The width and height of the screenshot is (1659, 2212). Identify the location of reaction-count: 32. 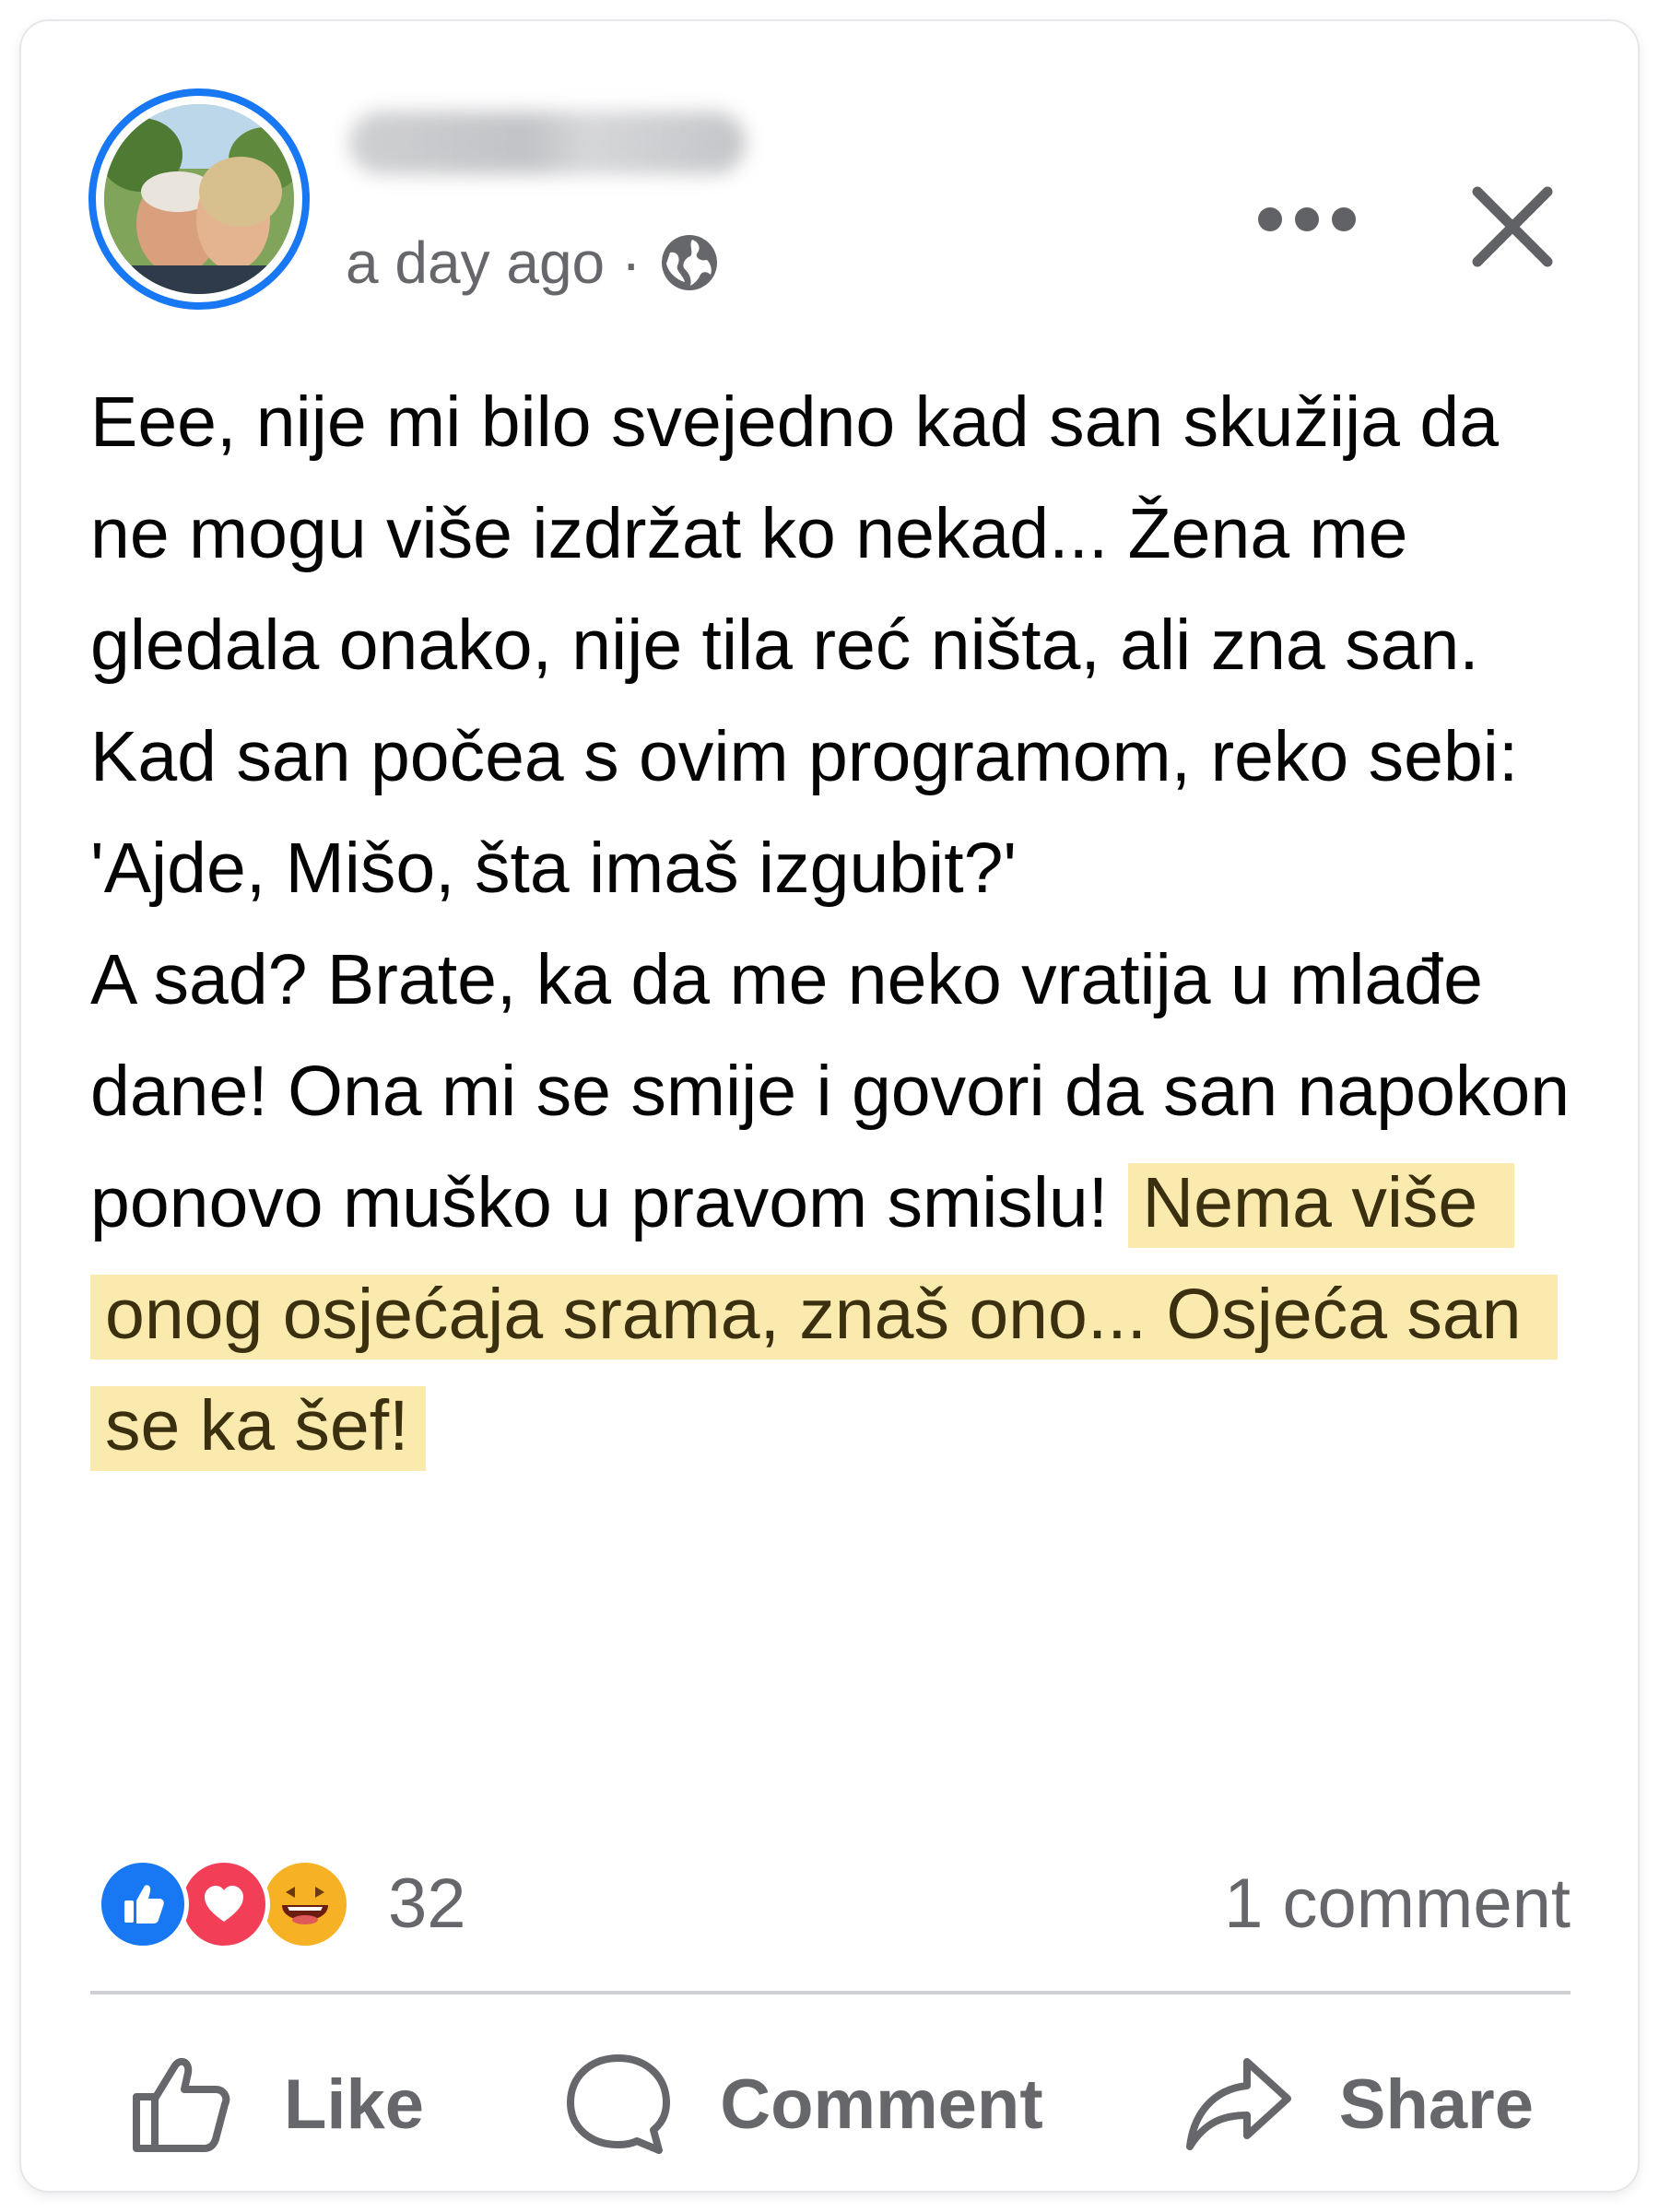
(427, 1904).